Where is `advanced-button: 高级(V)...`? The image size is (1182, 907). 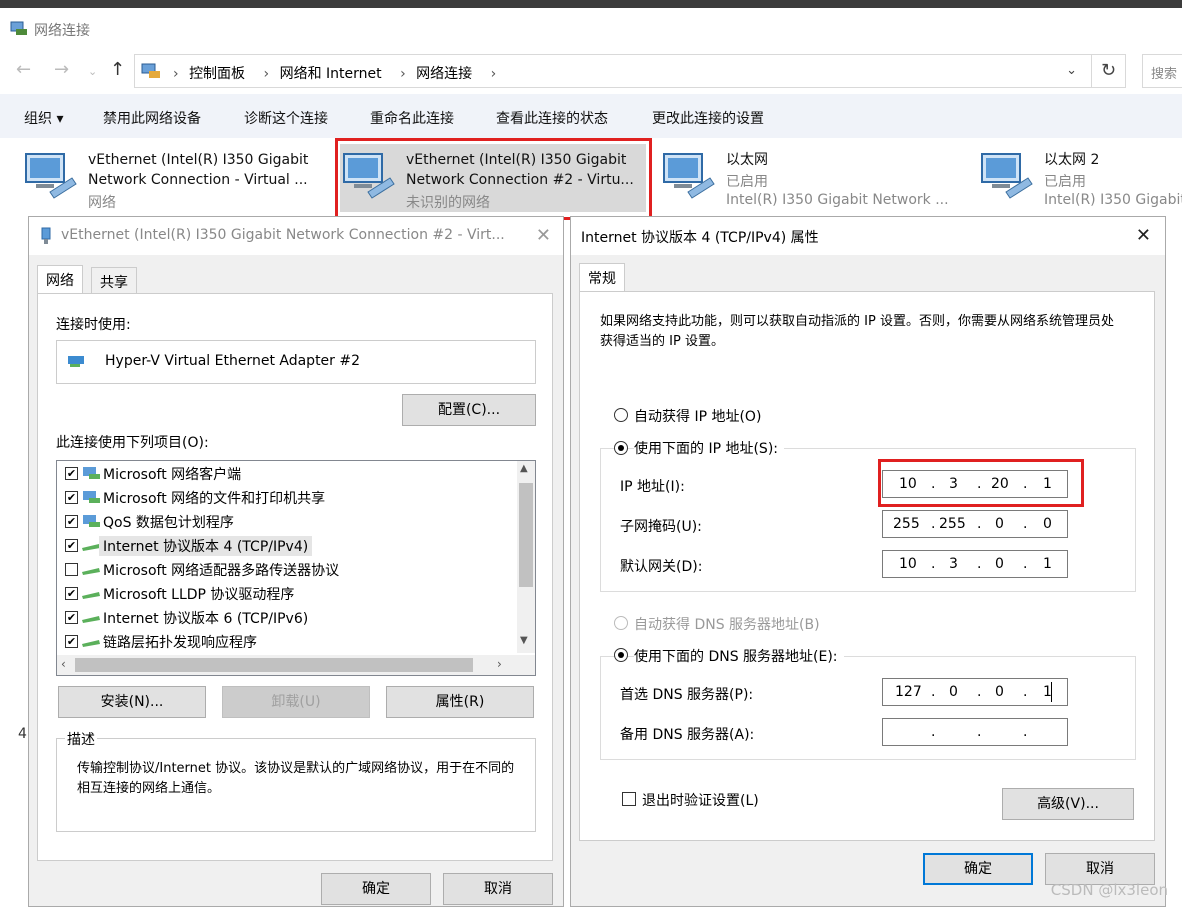
advanced-button: 高级(V)... is located at coordinates (1068, 804).